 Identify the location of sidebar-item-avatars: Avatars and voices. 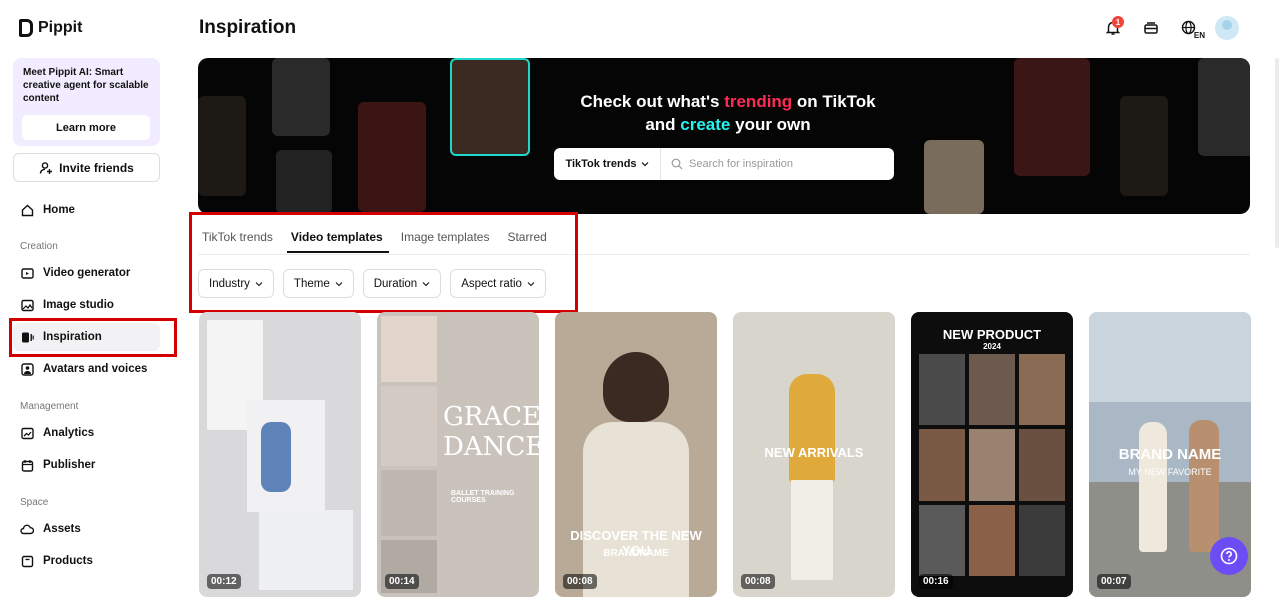
(86, 369).